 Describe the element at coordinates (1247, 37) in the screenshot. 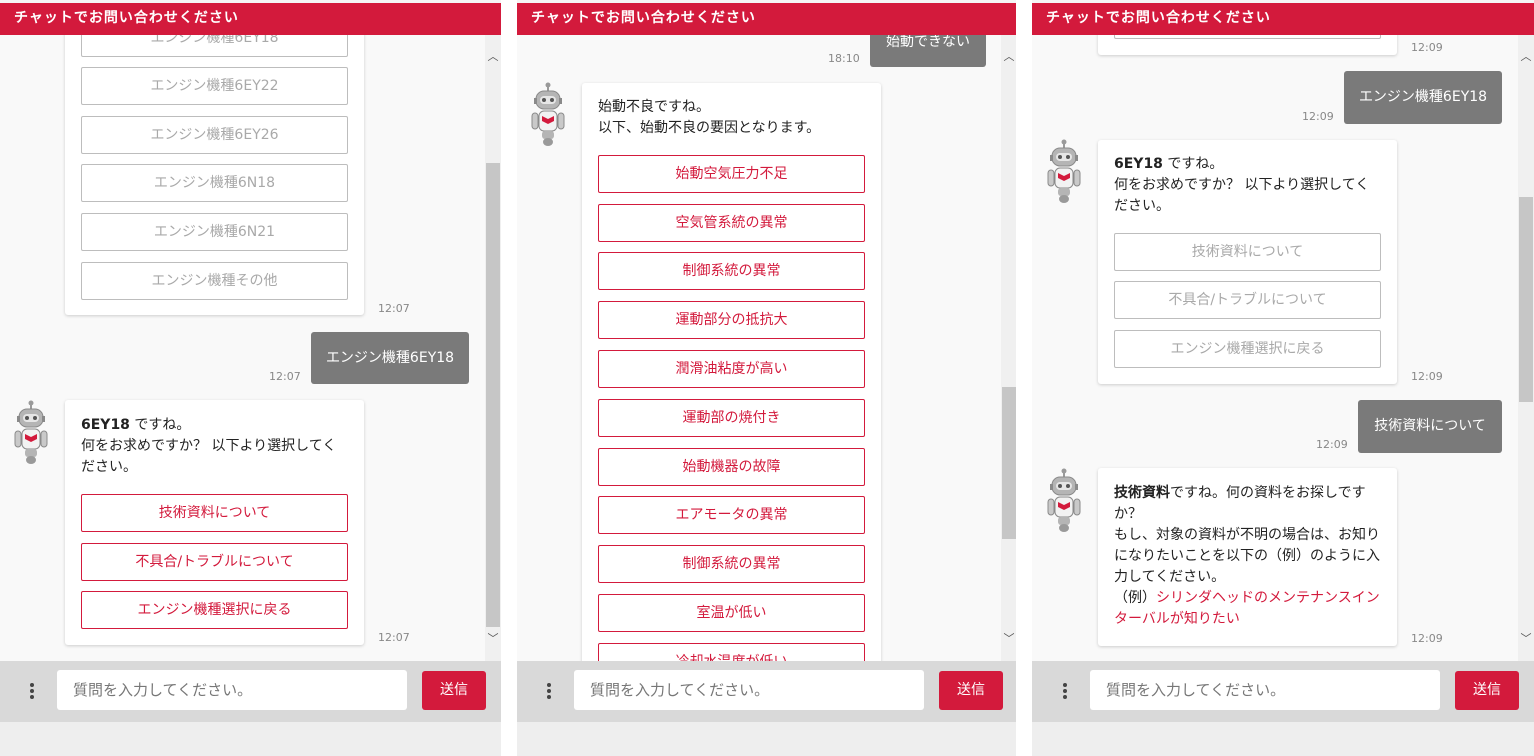

I see `engine-option` at that location.